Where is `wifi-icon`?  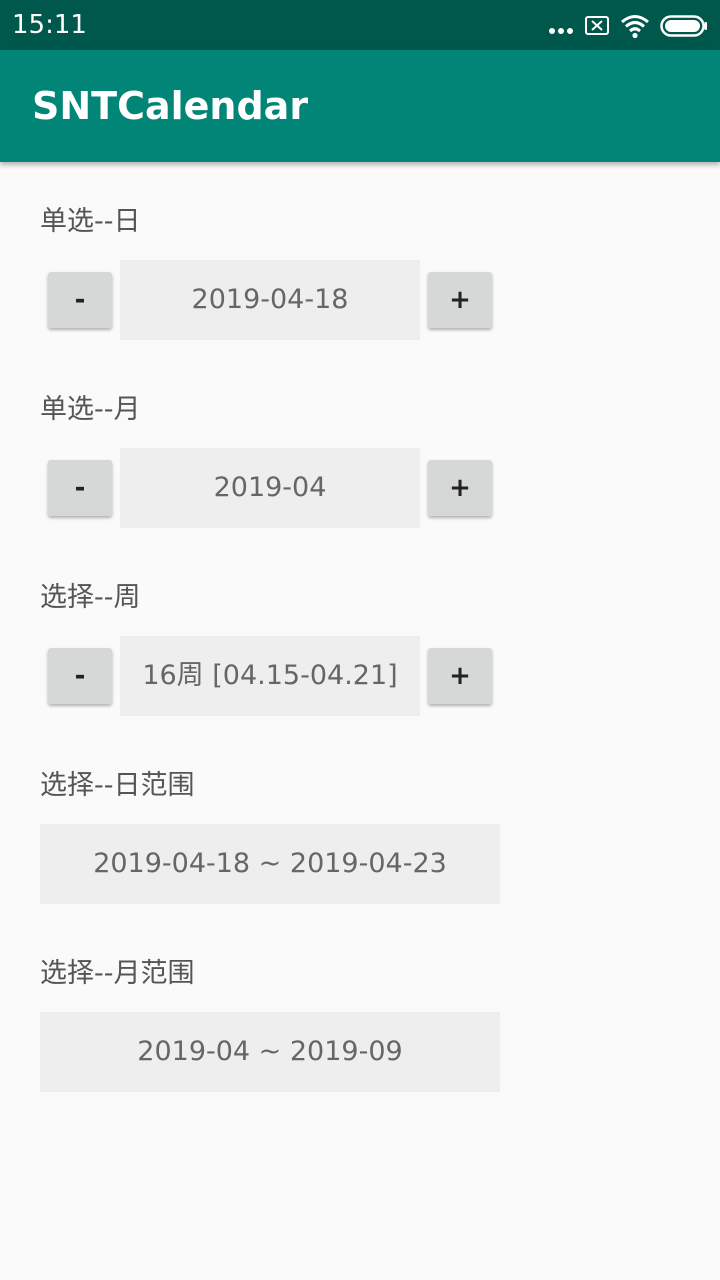
wifi-icon is located at coordinates (635, 27).